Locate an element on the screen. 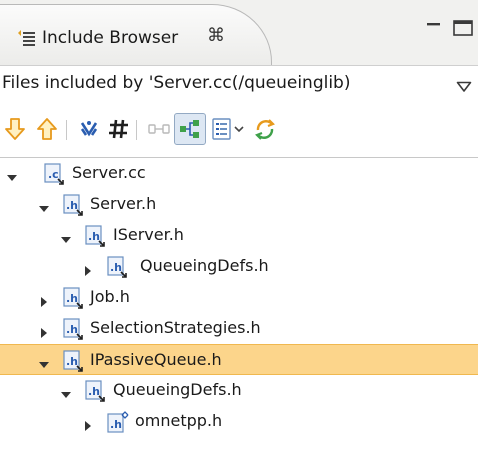  tab-include-browser: Include Browser ⌘ is located at coordinates (136, 34).